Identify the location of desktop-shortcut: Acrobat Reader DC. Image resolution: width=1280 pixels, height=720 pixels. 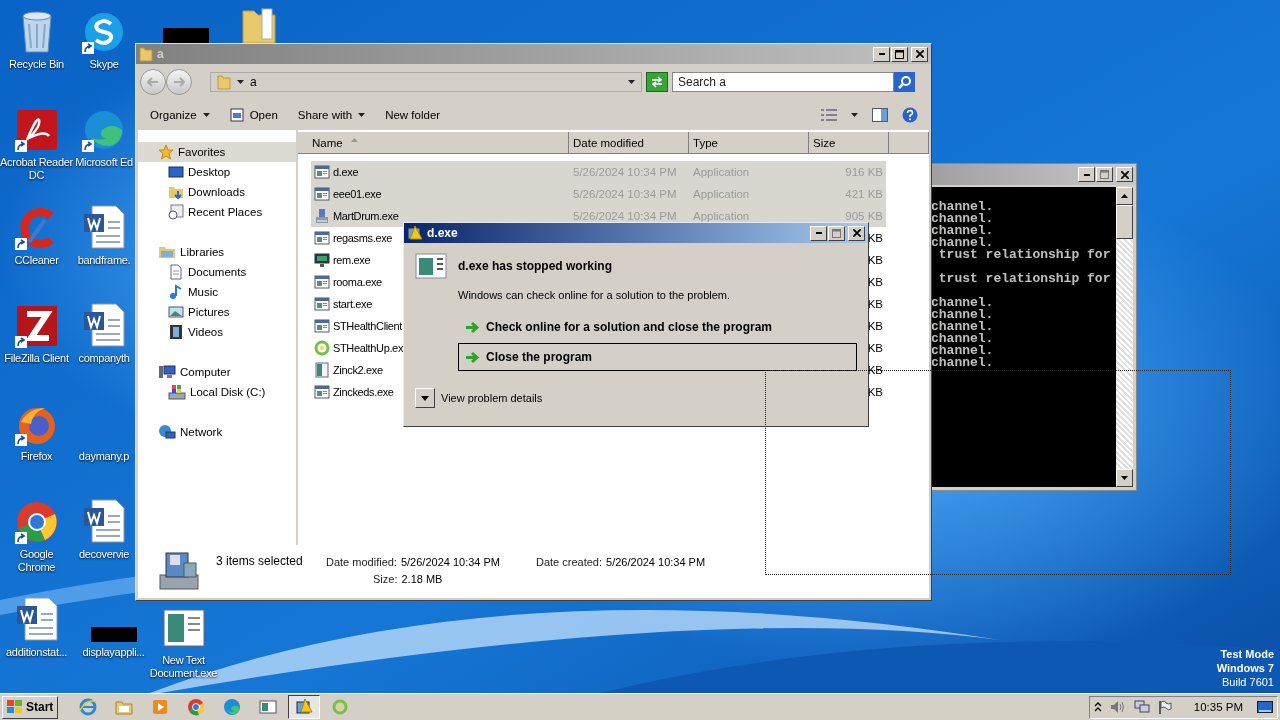
(36, 142).